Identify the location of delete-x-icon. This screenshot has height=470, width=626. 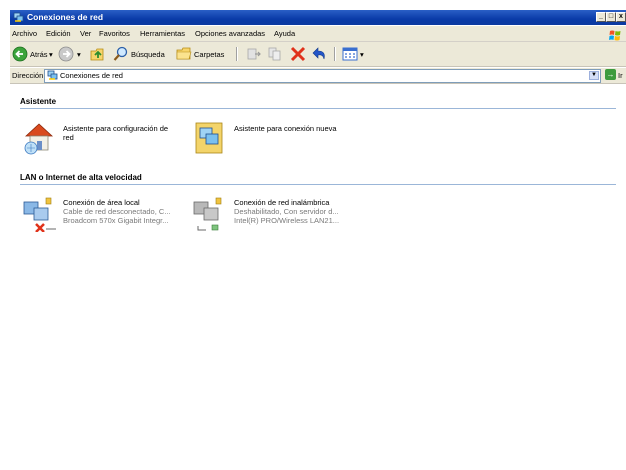
(298, 54).